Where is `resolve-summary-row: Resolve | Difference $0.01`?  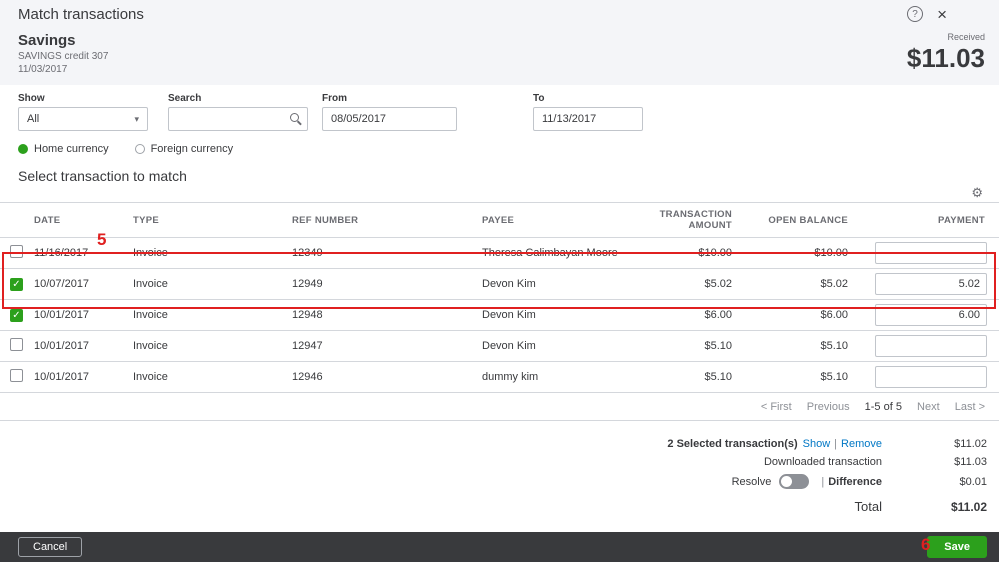 resolve-summary-row: Resolve | Difference $0.01 is located at coordinates (859, 481).